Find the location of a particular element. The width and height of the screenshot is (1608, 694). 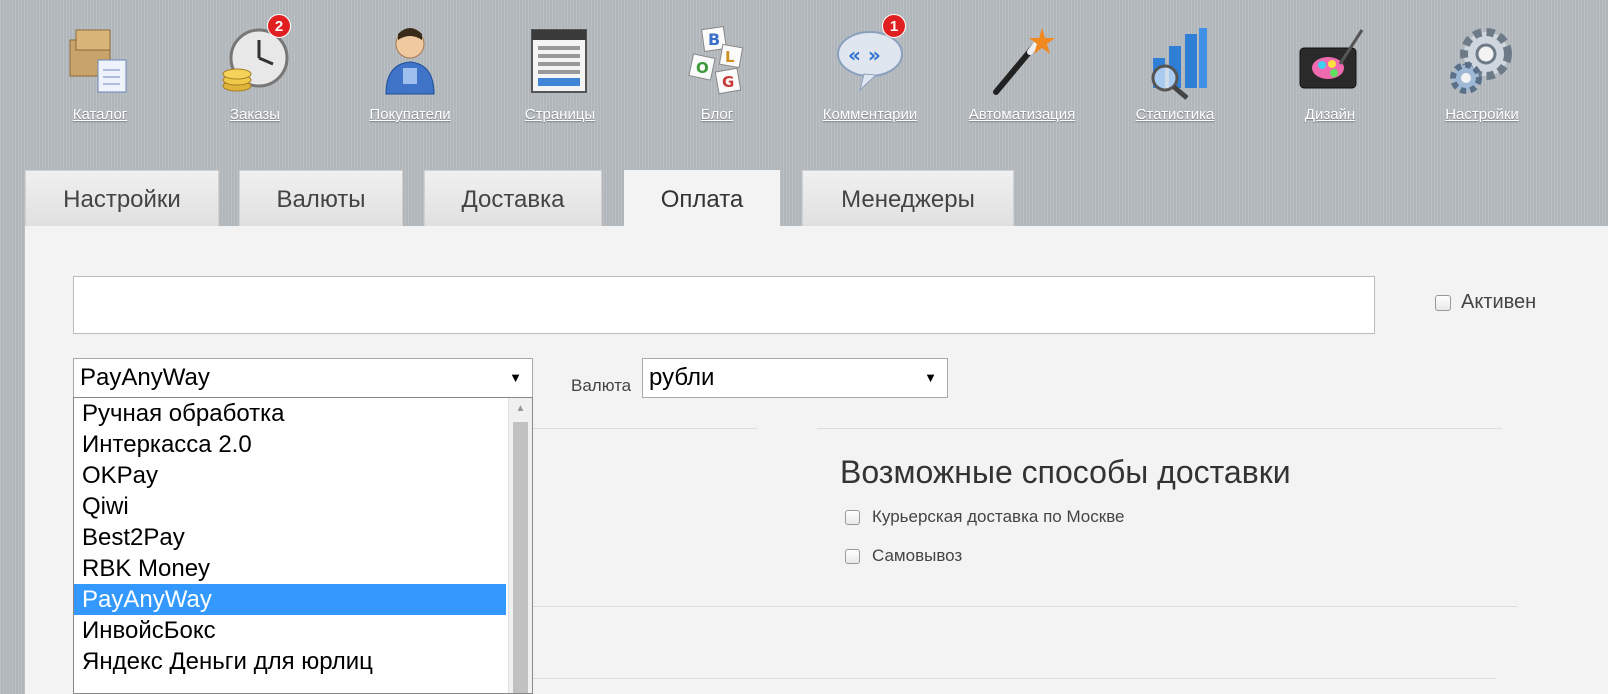

nav-item-orders: 2 Заказы is located at coordinates (255, 68).